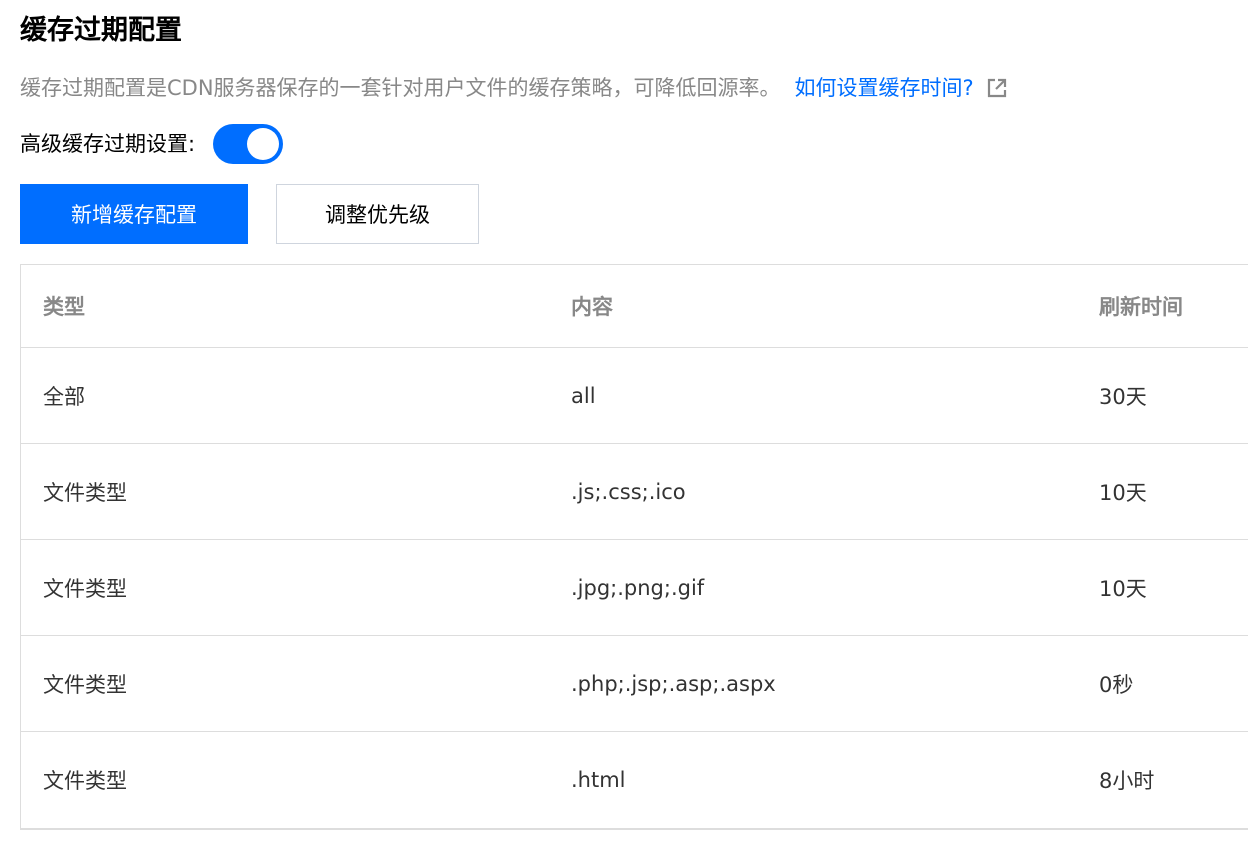  Describe the element at coordinates (592, 307) in the screenshot. I see `header-content: 内容` at that location.